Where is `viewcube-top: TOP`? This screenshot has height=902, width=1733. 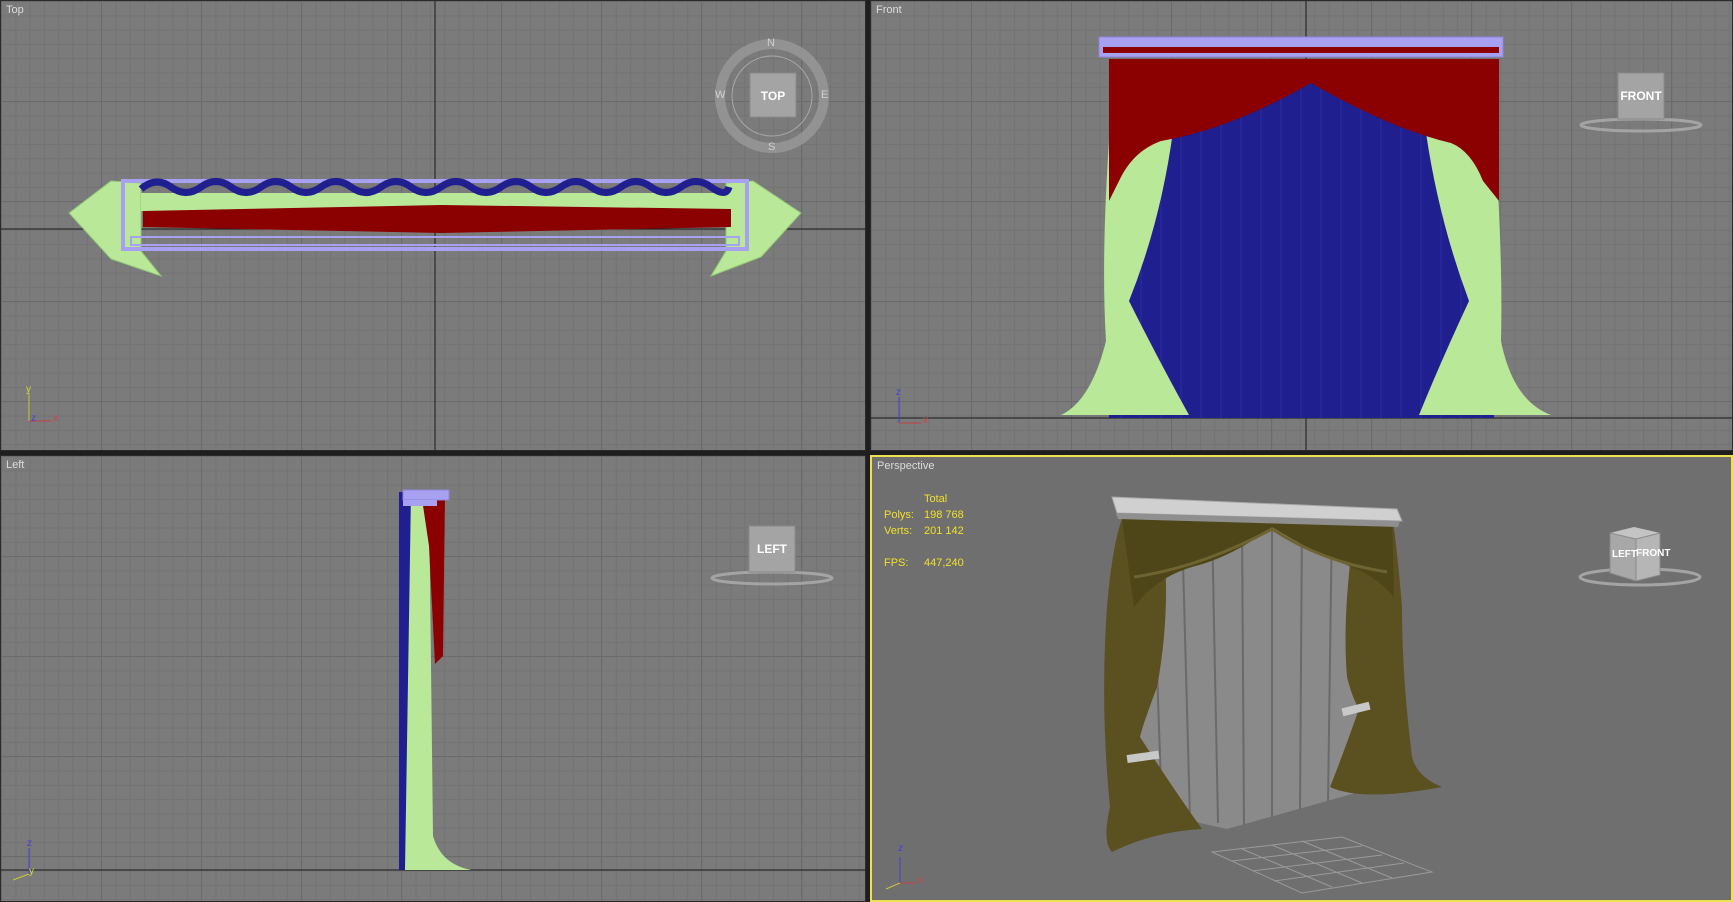
viewcube-top: TOP is located at coordinates (773, 96).